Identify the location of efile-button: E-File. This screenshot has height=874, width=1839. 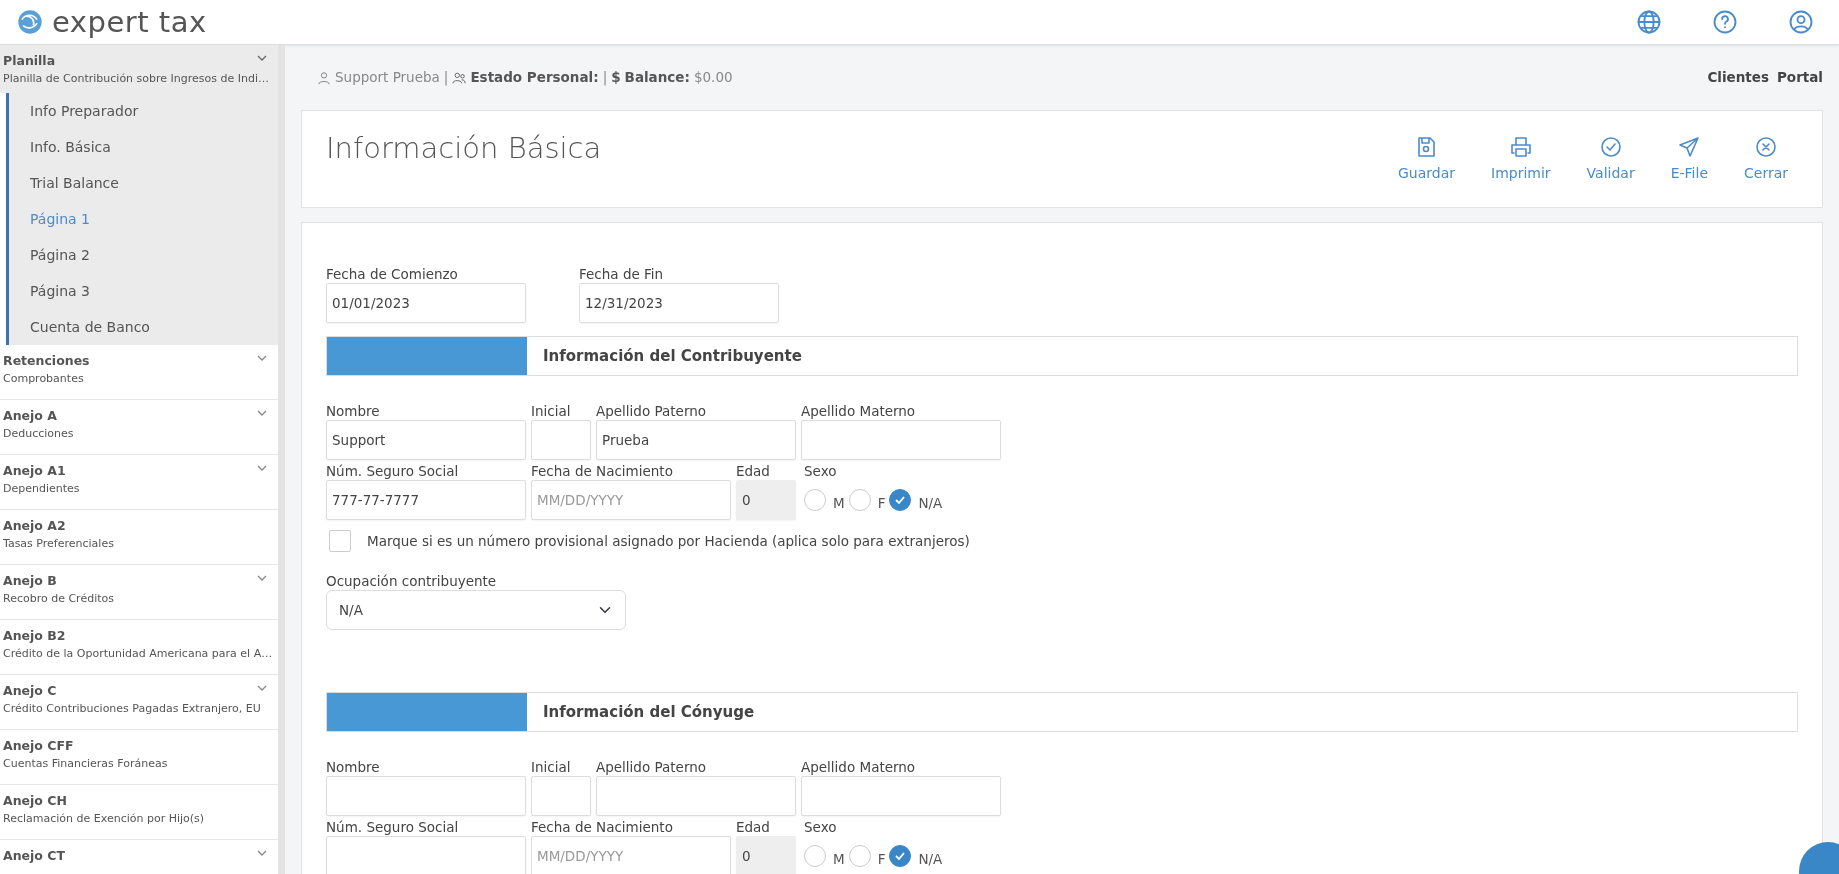
(1689, 159).